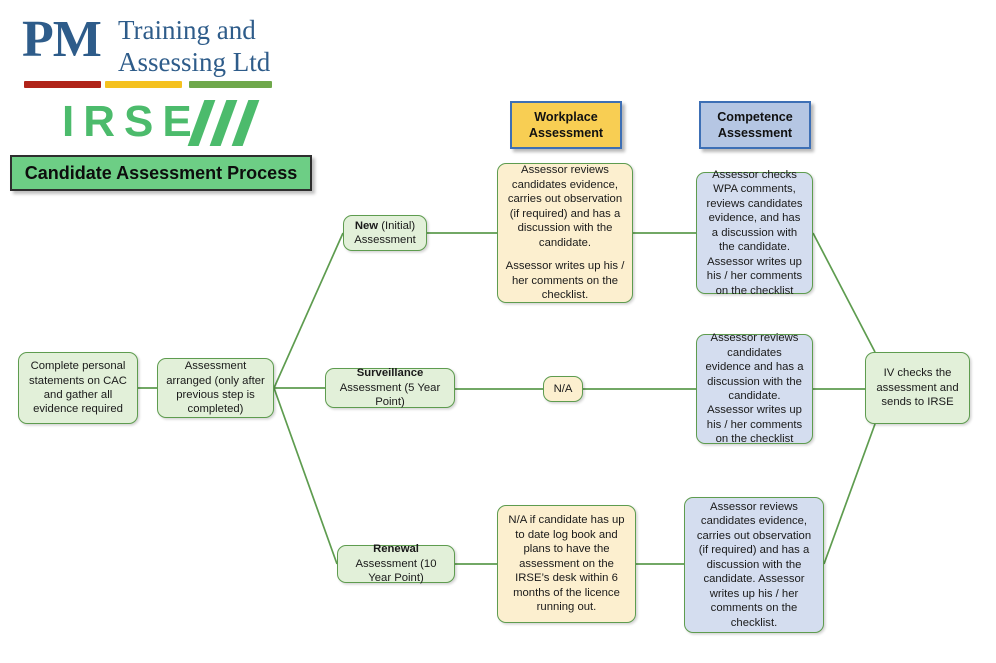  Describe the element at coordinates (755, 116) in the screenshot. I see `header-competence-line1: Competence` at that location.